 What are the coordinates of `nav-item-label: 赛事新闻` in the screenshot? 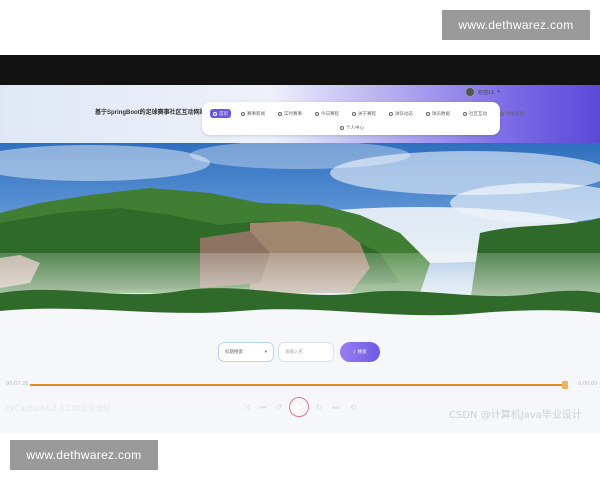 It's located at (256, 113).